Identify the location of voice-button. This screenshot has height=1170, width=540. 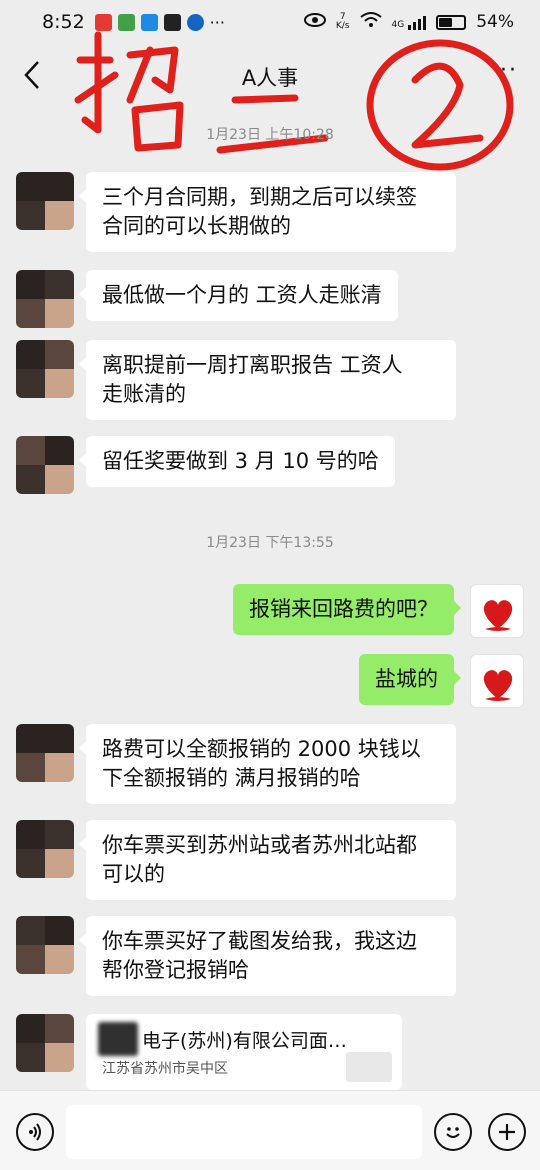
(35, 1132).